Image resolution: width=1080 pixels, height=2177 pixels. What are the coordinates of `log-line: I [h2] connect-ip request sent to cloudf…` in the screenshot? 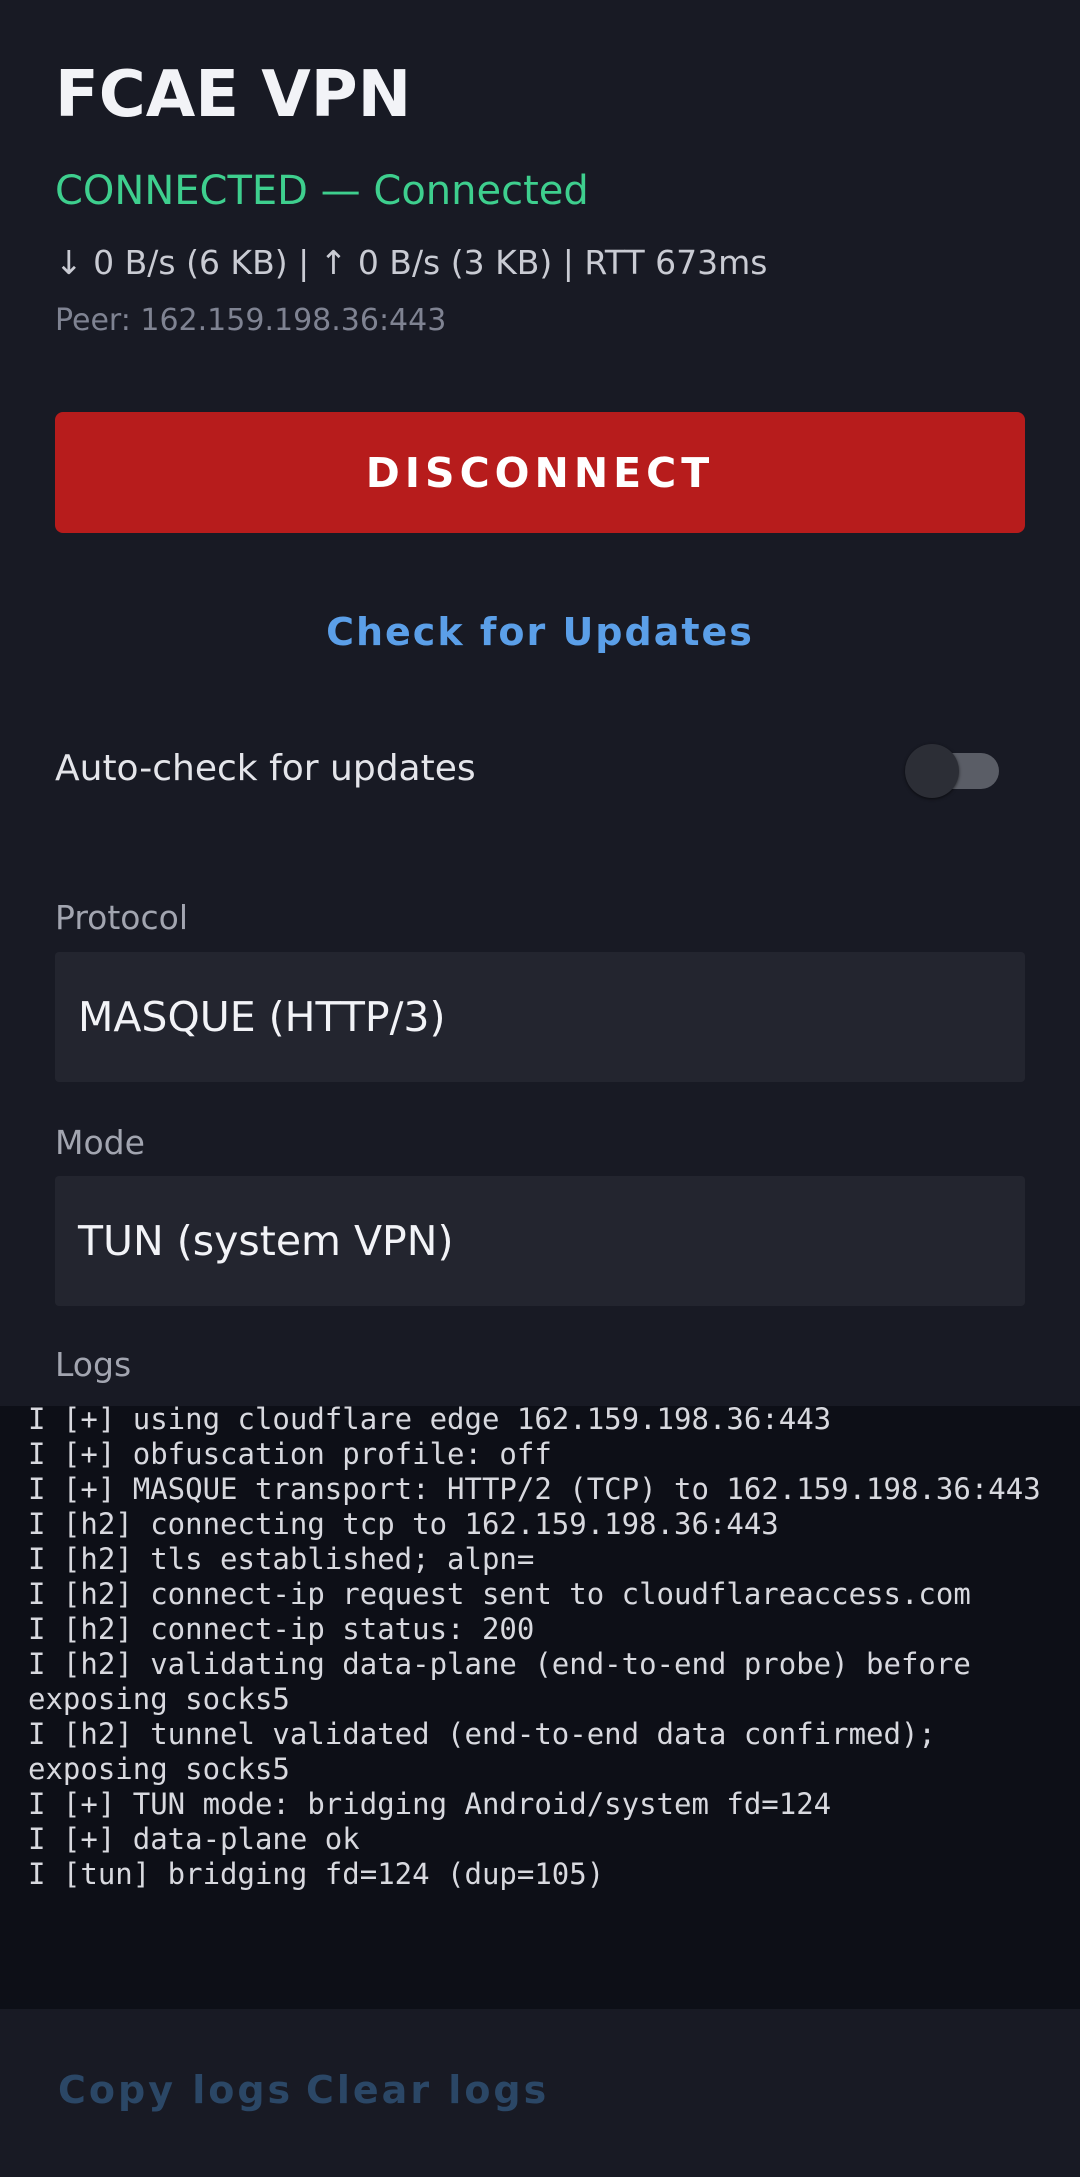 It's located at (499, 1594).